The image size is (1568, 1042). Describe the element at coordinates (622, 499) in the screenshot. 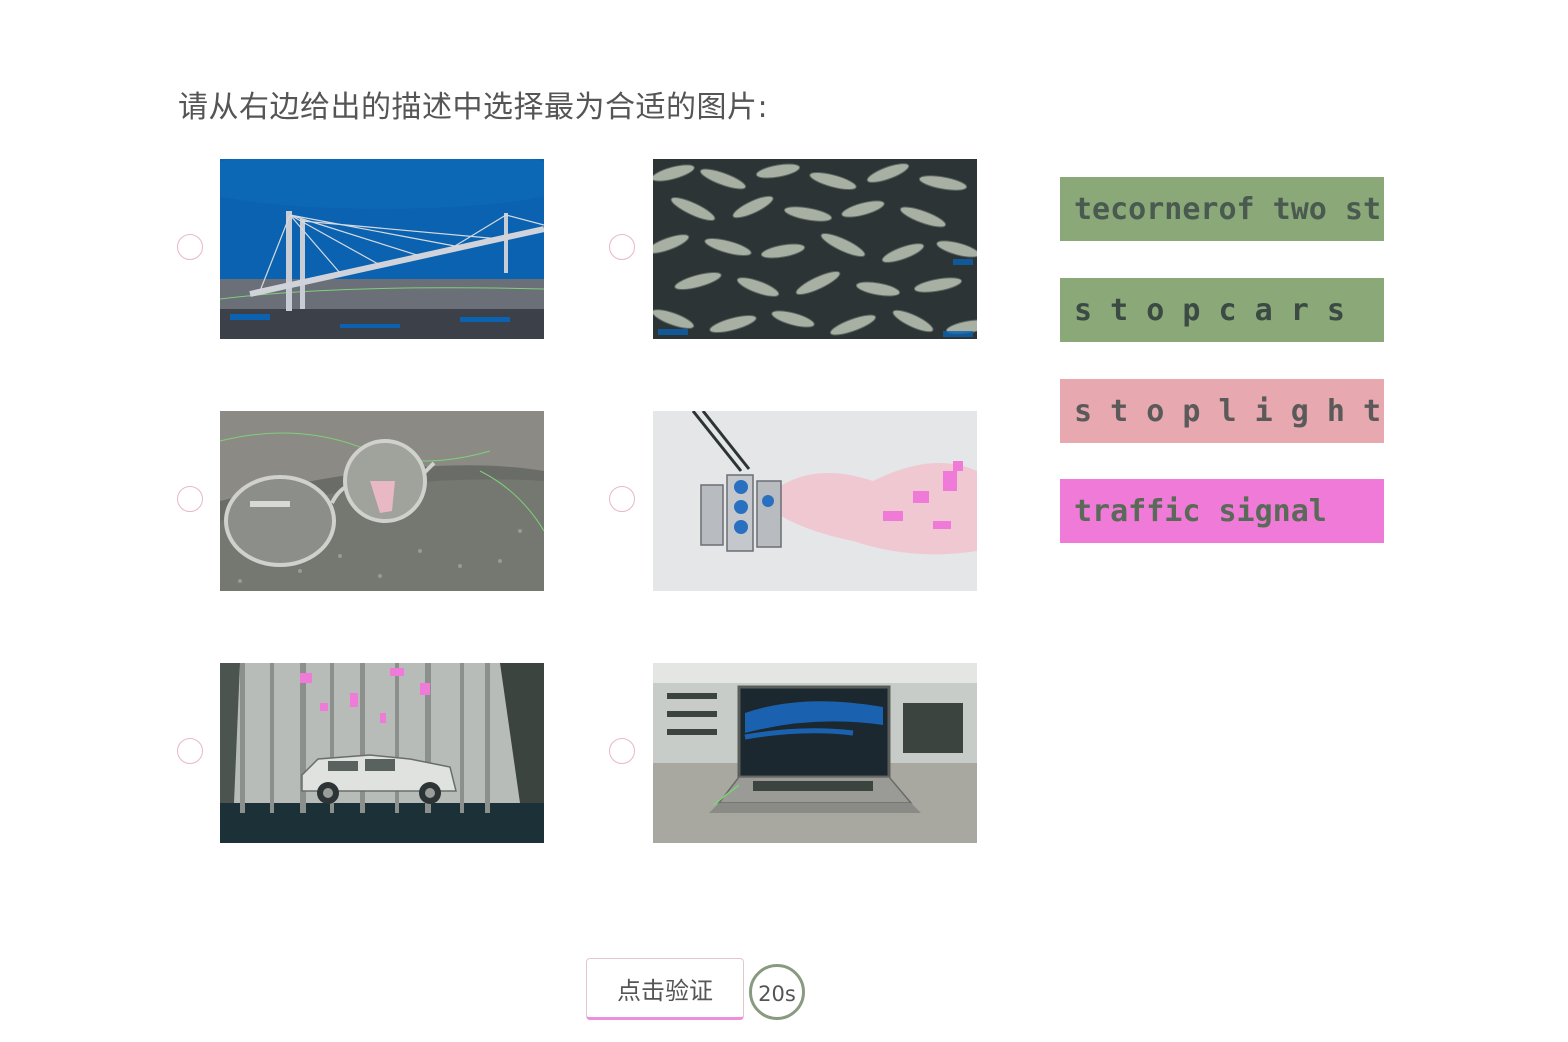

I see `option-radio-traffic-light` at that location.